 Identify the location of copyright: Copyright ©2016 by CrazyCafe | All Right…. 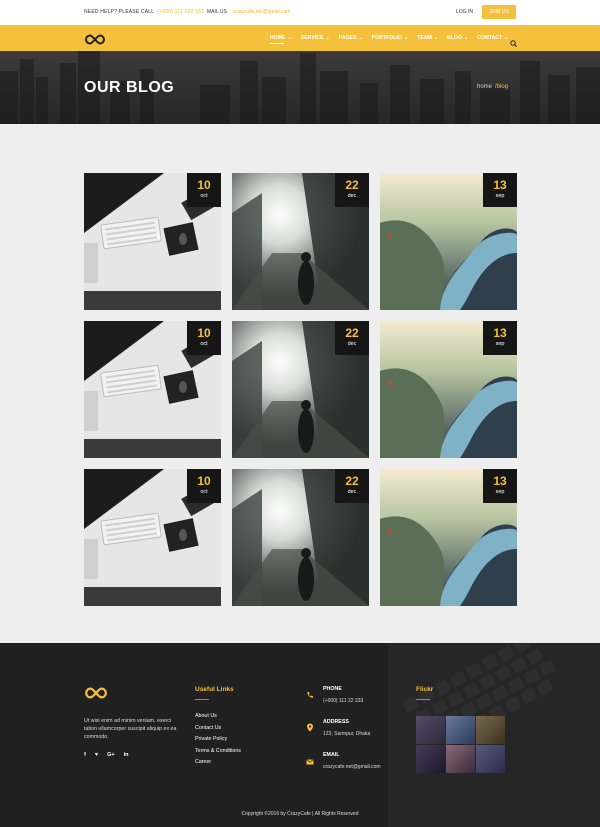
(300, 814).